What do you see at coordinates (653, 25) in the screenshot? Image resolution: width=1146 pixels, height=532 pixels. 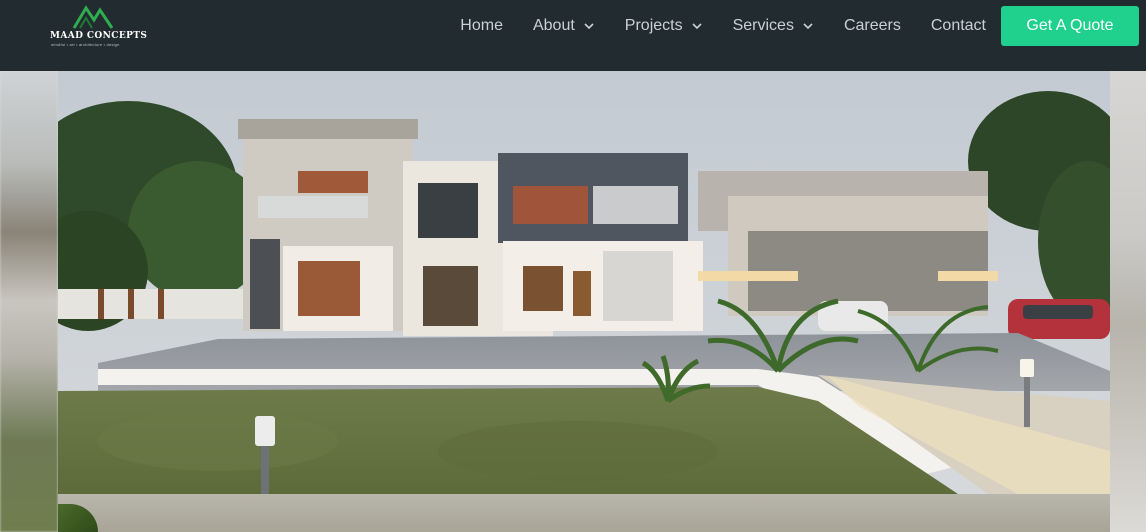 I see `nav-label: Projects` at bounding box center [653, 25].